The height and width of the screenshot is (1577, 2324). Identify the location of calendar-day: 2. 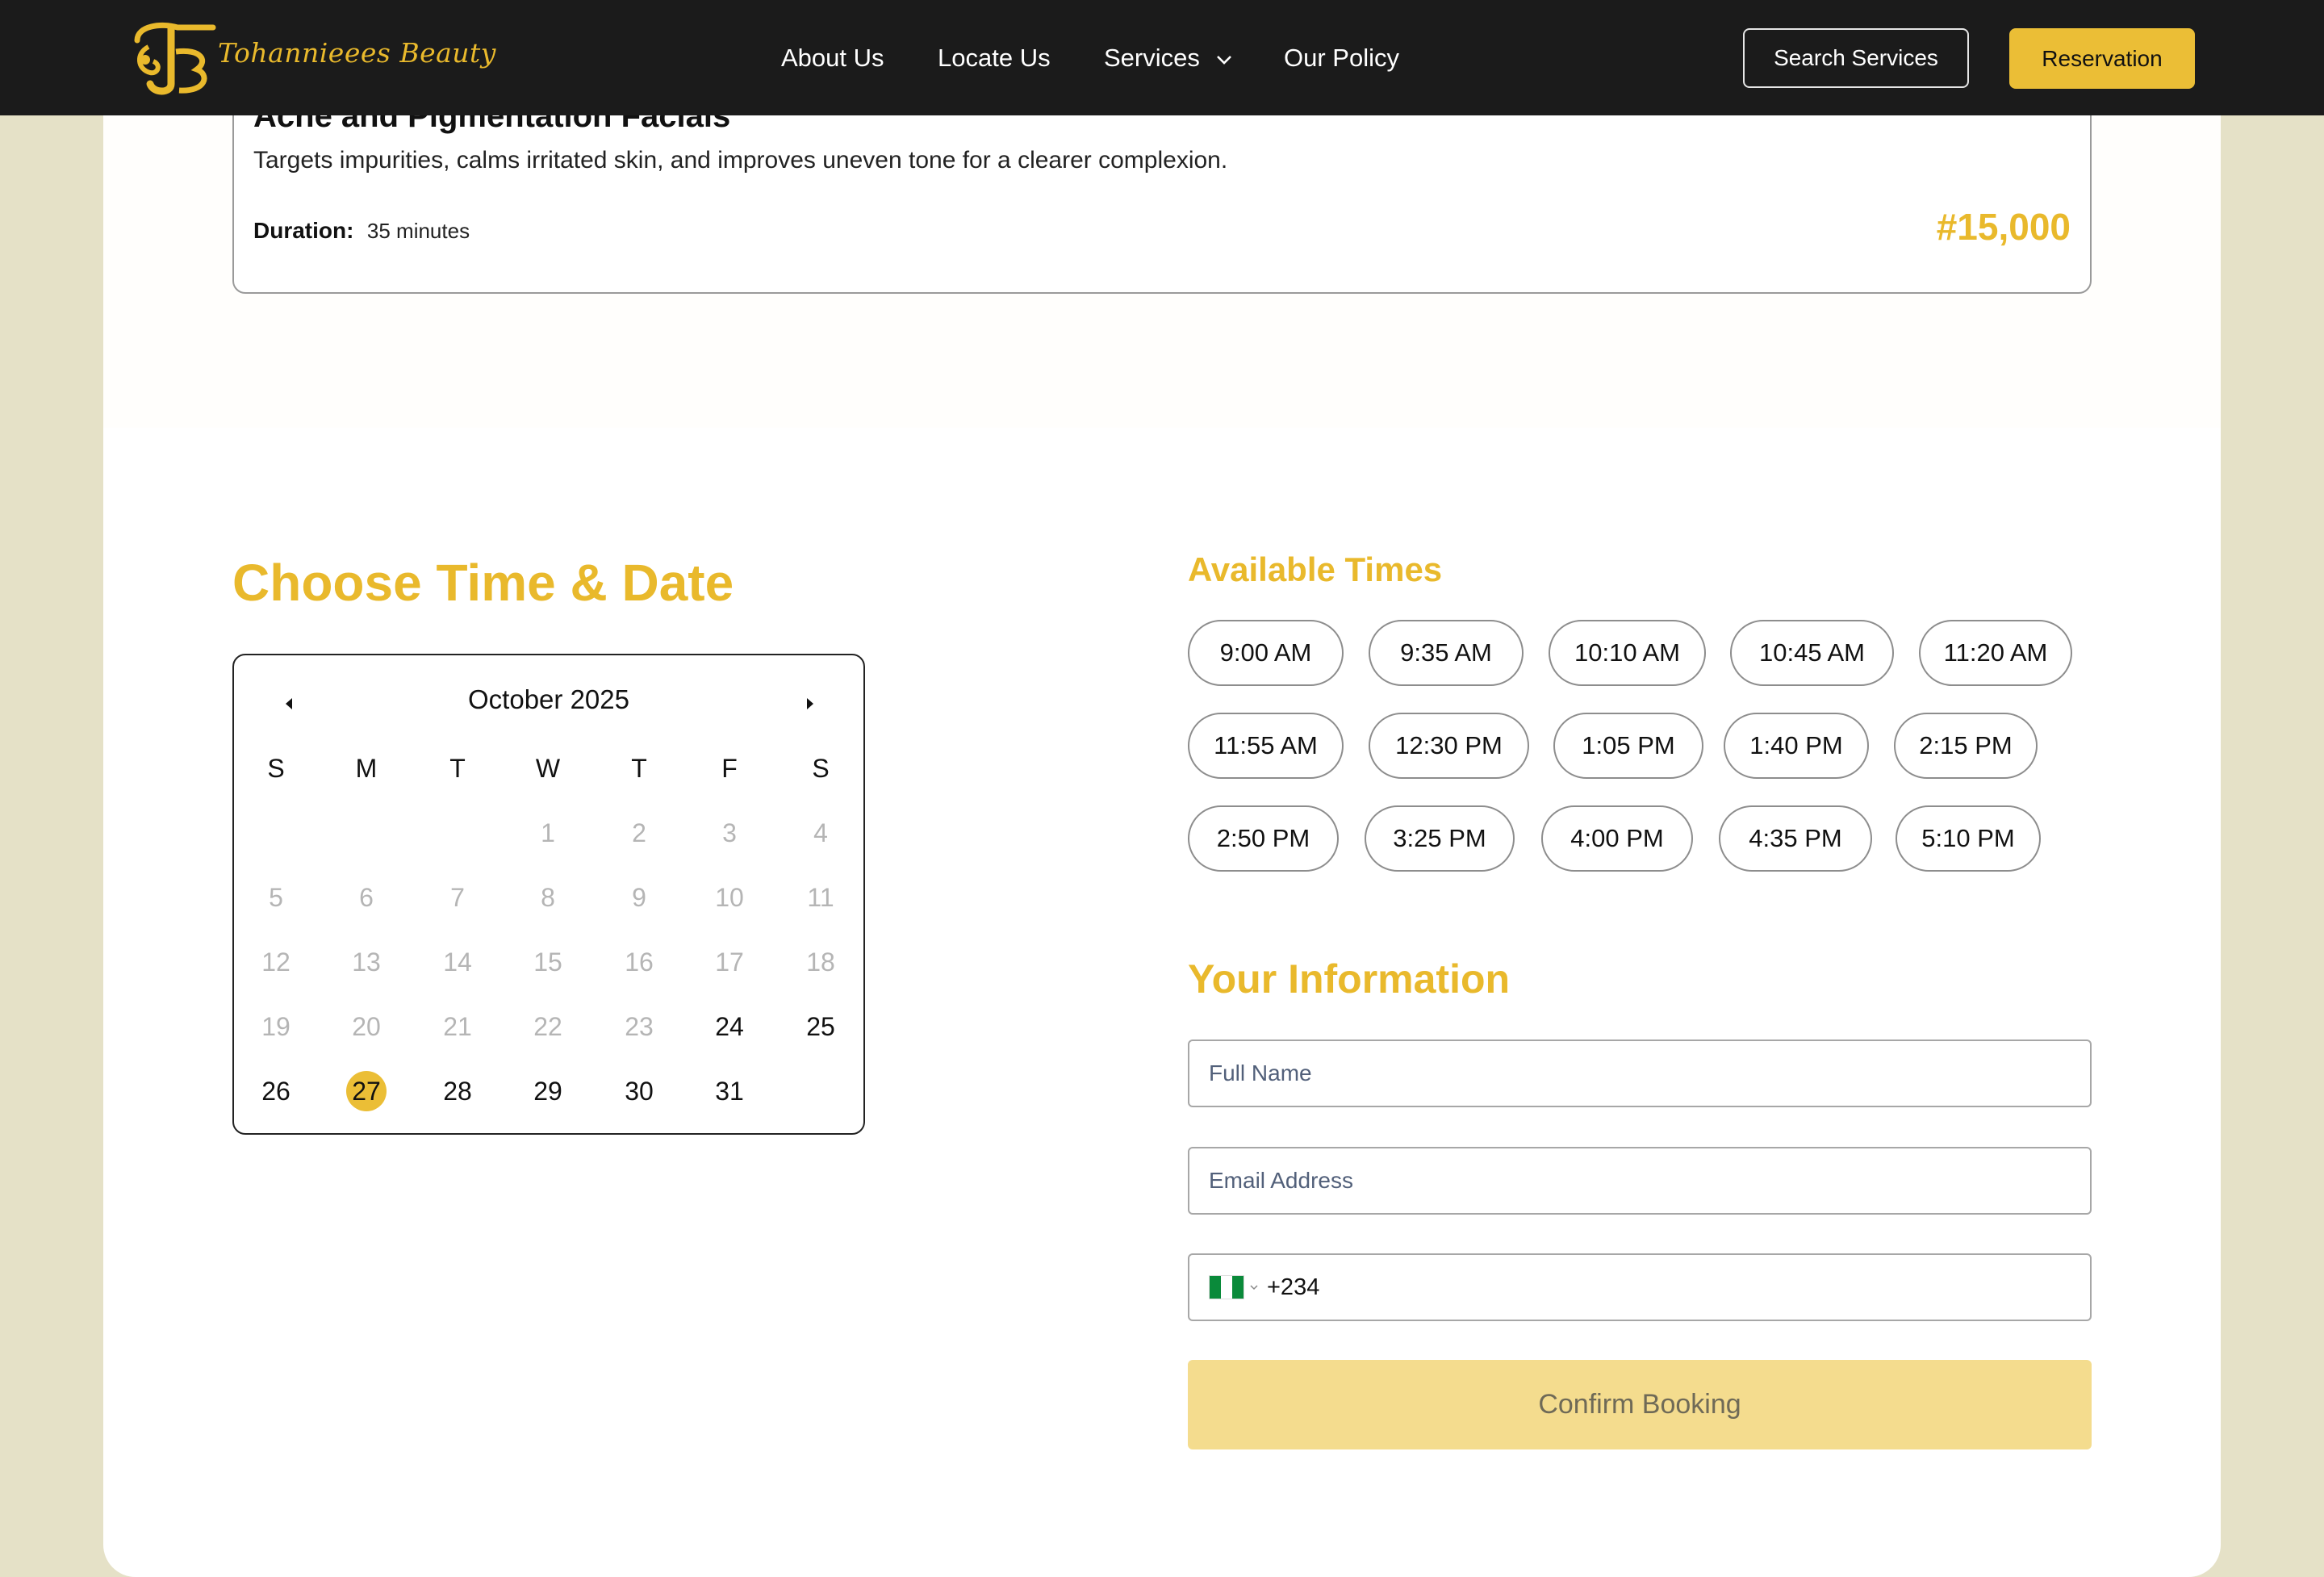
(639, 832).